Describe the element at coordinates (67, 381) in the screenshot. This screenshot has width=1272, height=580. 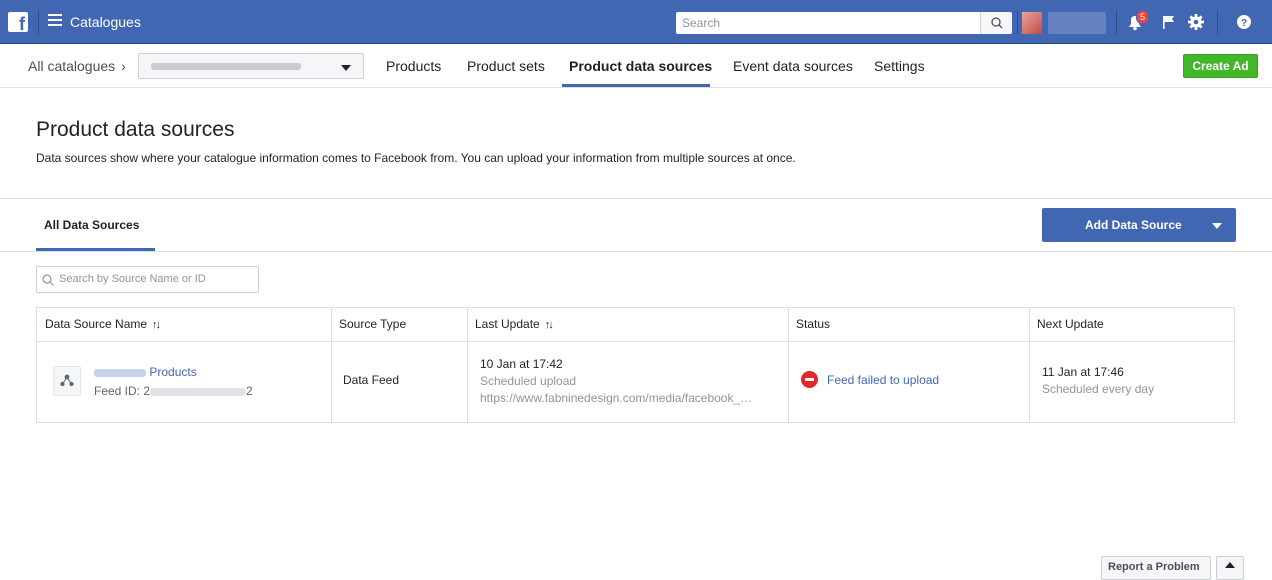
I see `data-feed-icon` at that location.